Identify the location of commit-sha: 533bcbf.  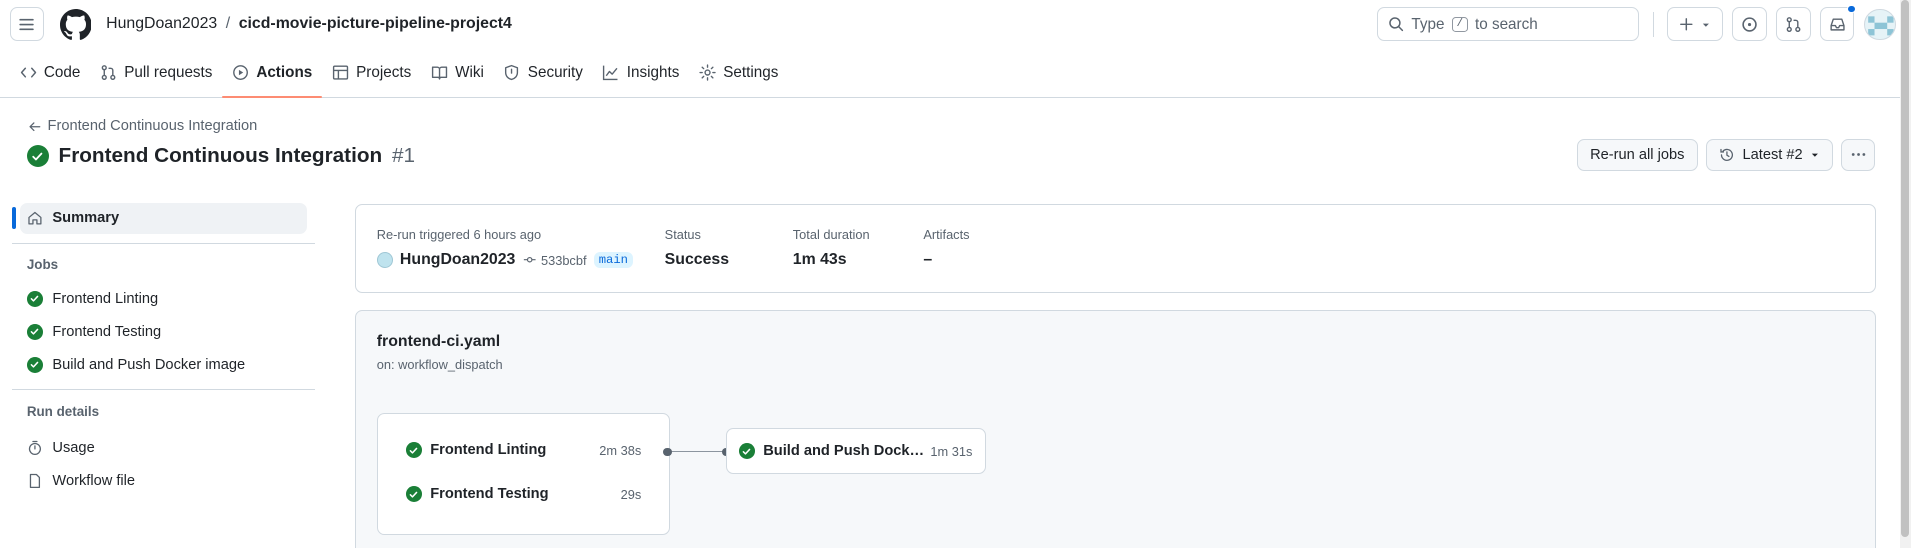
(563, 260).